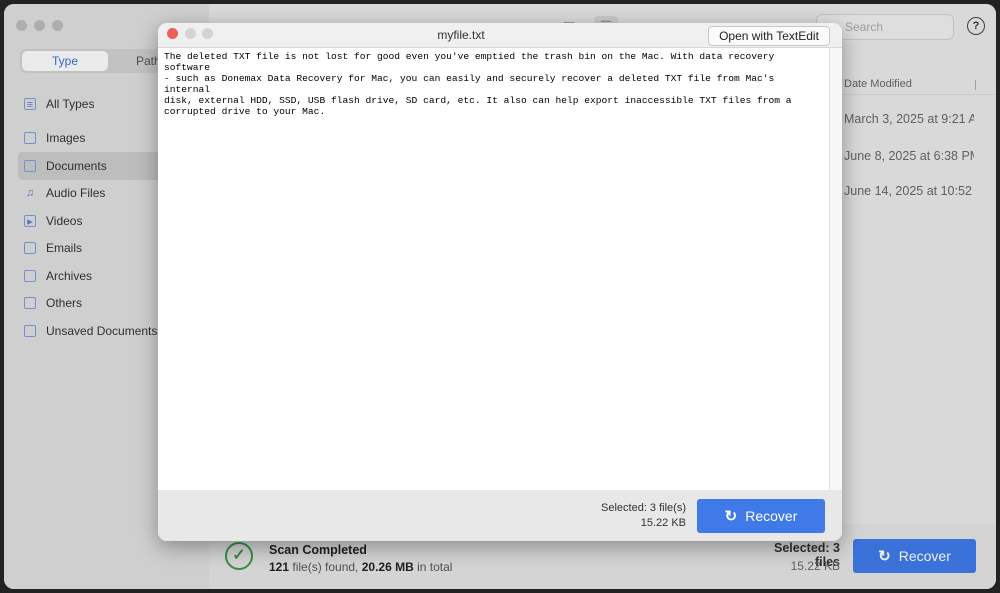 The height and width of the screenshot is (593, 1000). I want to click on preview-selected-count: Selected: 3 file(s), so click(643, 508).